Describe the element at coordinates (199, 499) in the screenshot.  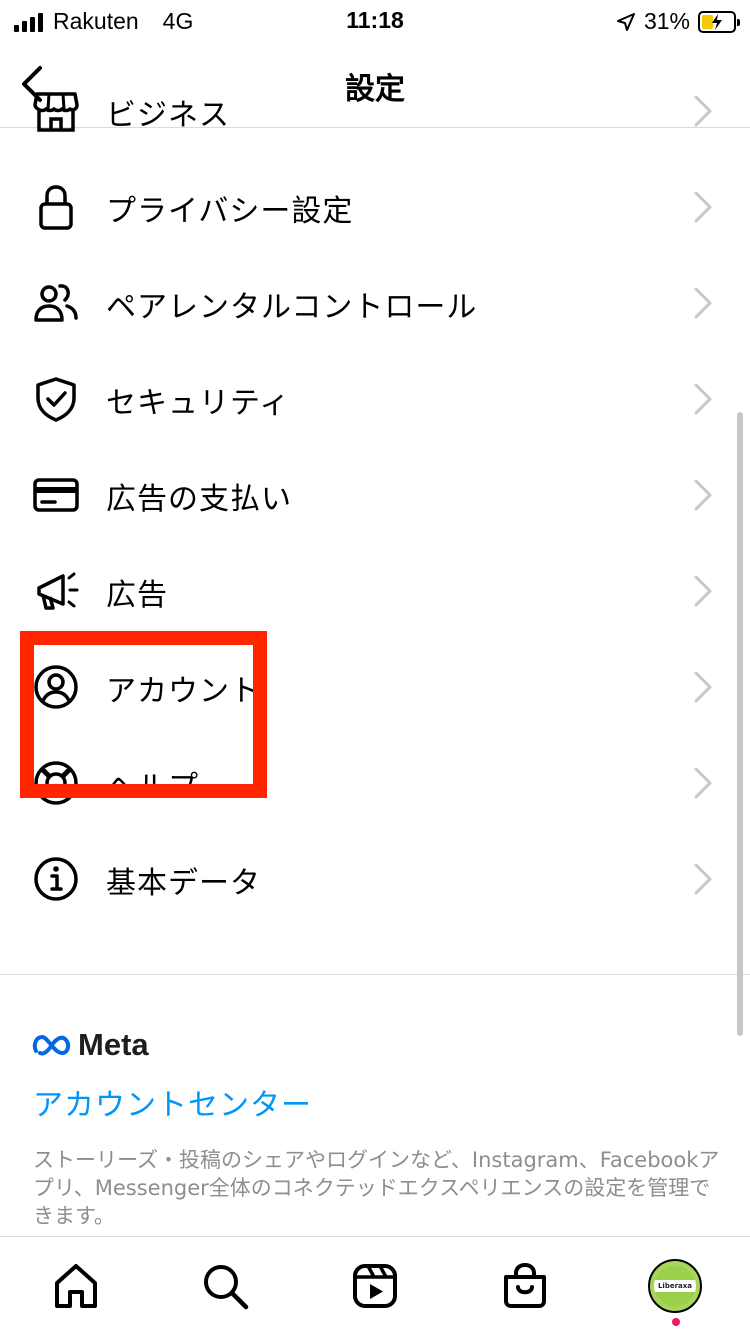
I see `settings-item-label: 広告の支払い` at that location.